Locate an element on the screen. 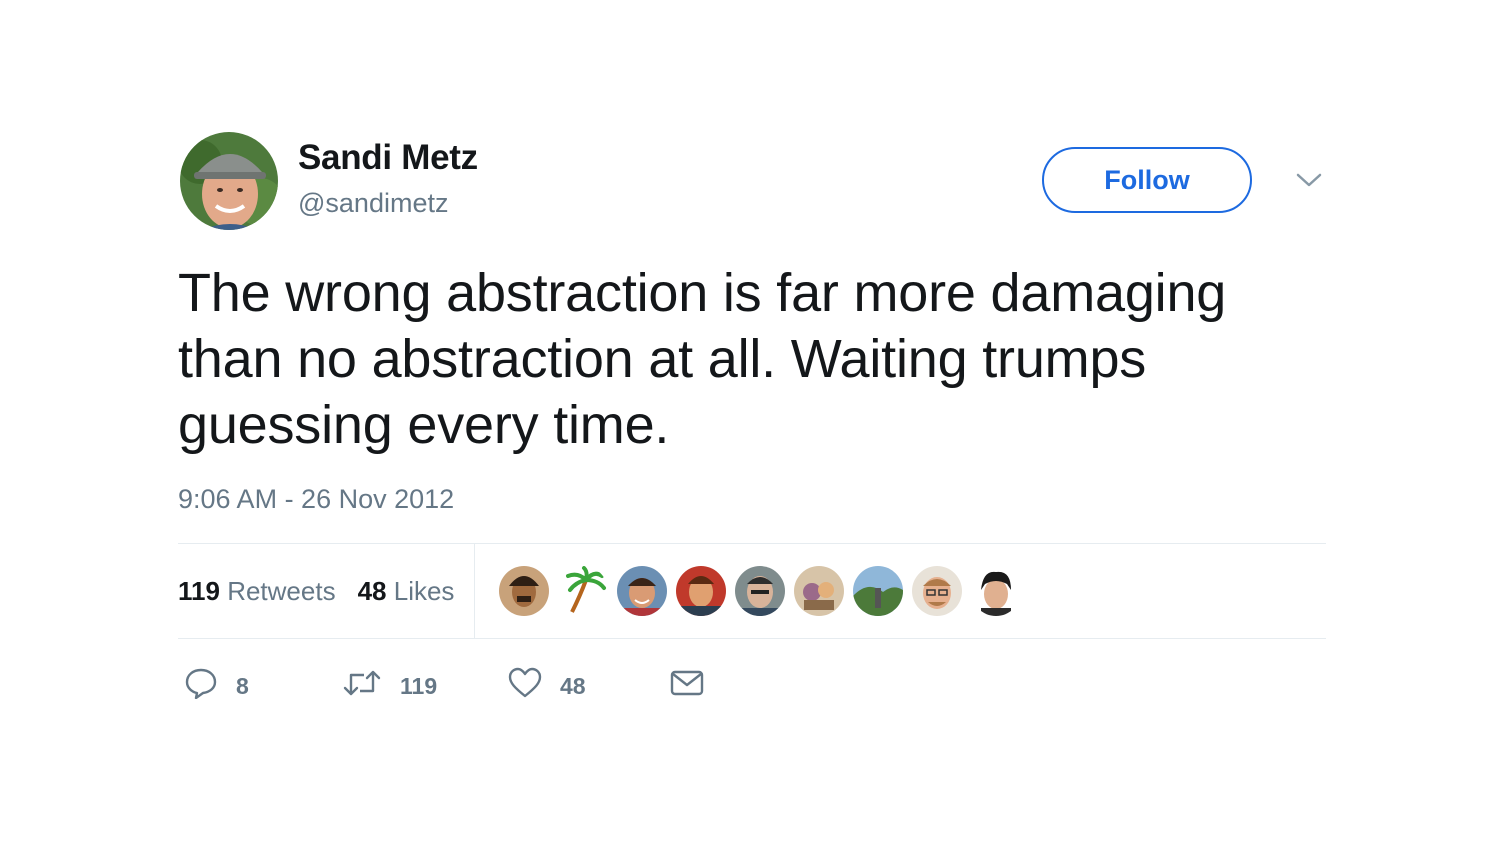 This screenshot has width=1500, height=844. tweet-actions: 8 119 48 is located at coordinates (752, 686).